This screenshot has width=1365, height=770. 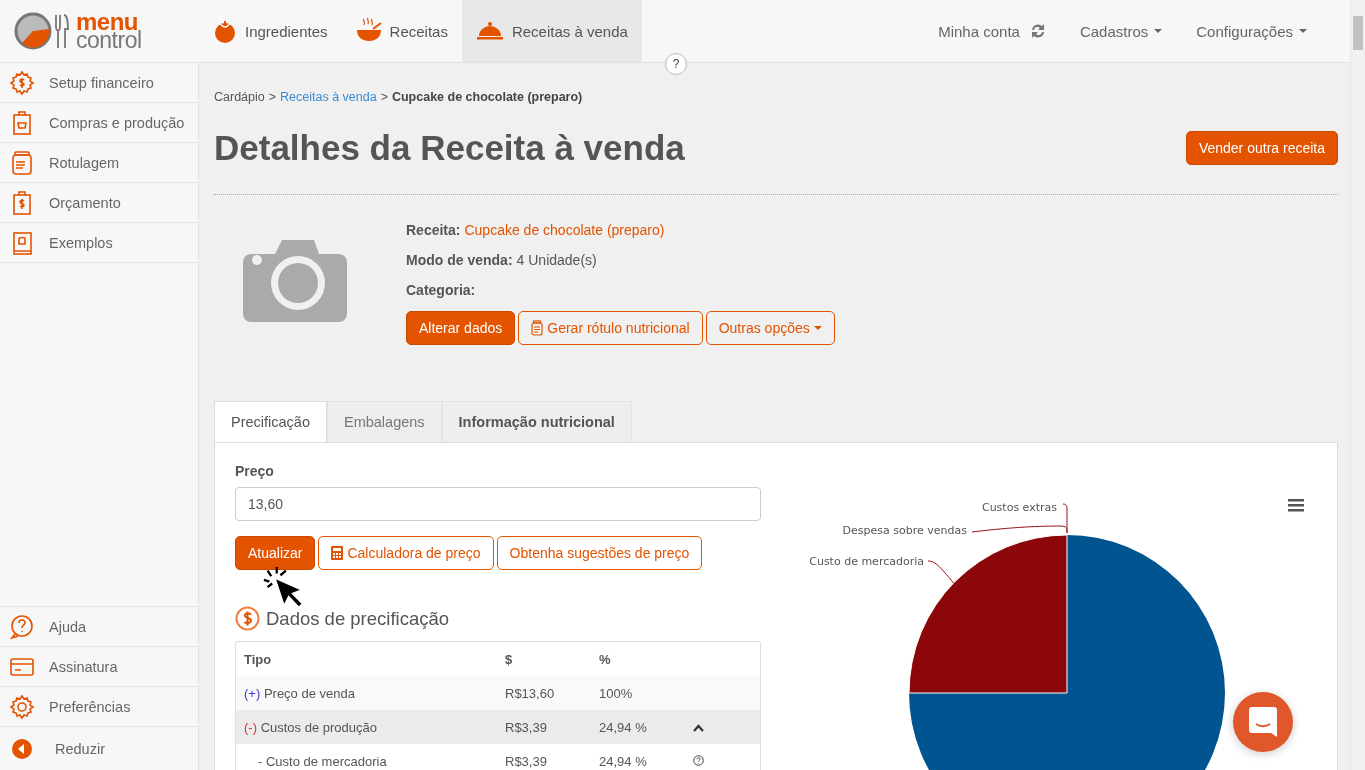 What do you see at coordinates (1251, 31) in the screenshot?
I see `menu-link: Configurações` at bounding box center [1251, 31].